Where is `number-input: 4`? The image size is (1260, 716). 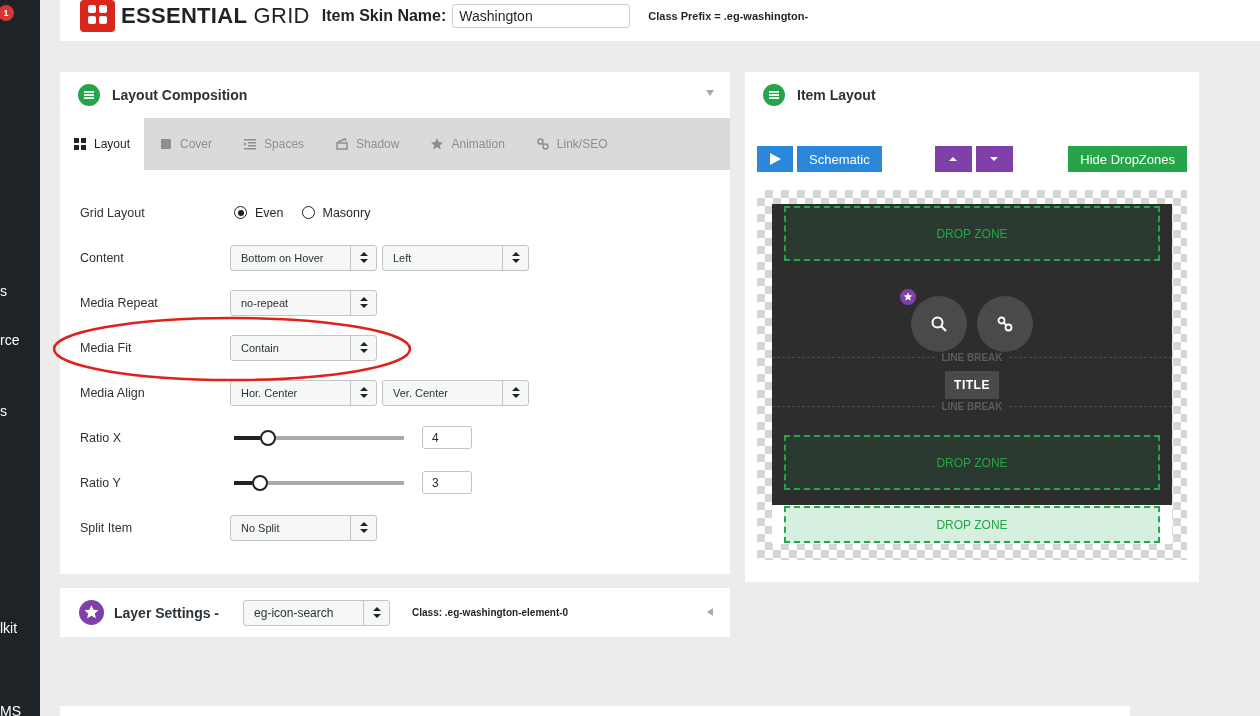
number-input: 4 is located at coordinates (447, 437).